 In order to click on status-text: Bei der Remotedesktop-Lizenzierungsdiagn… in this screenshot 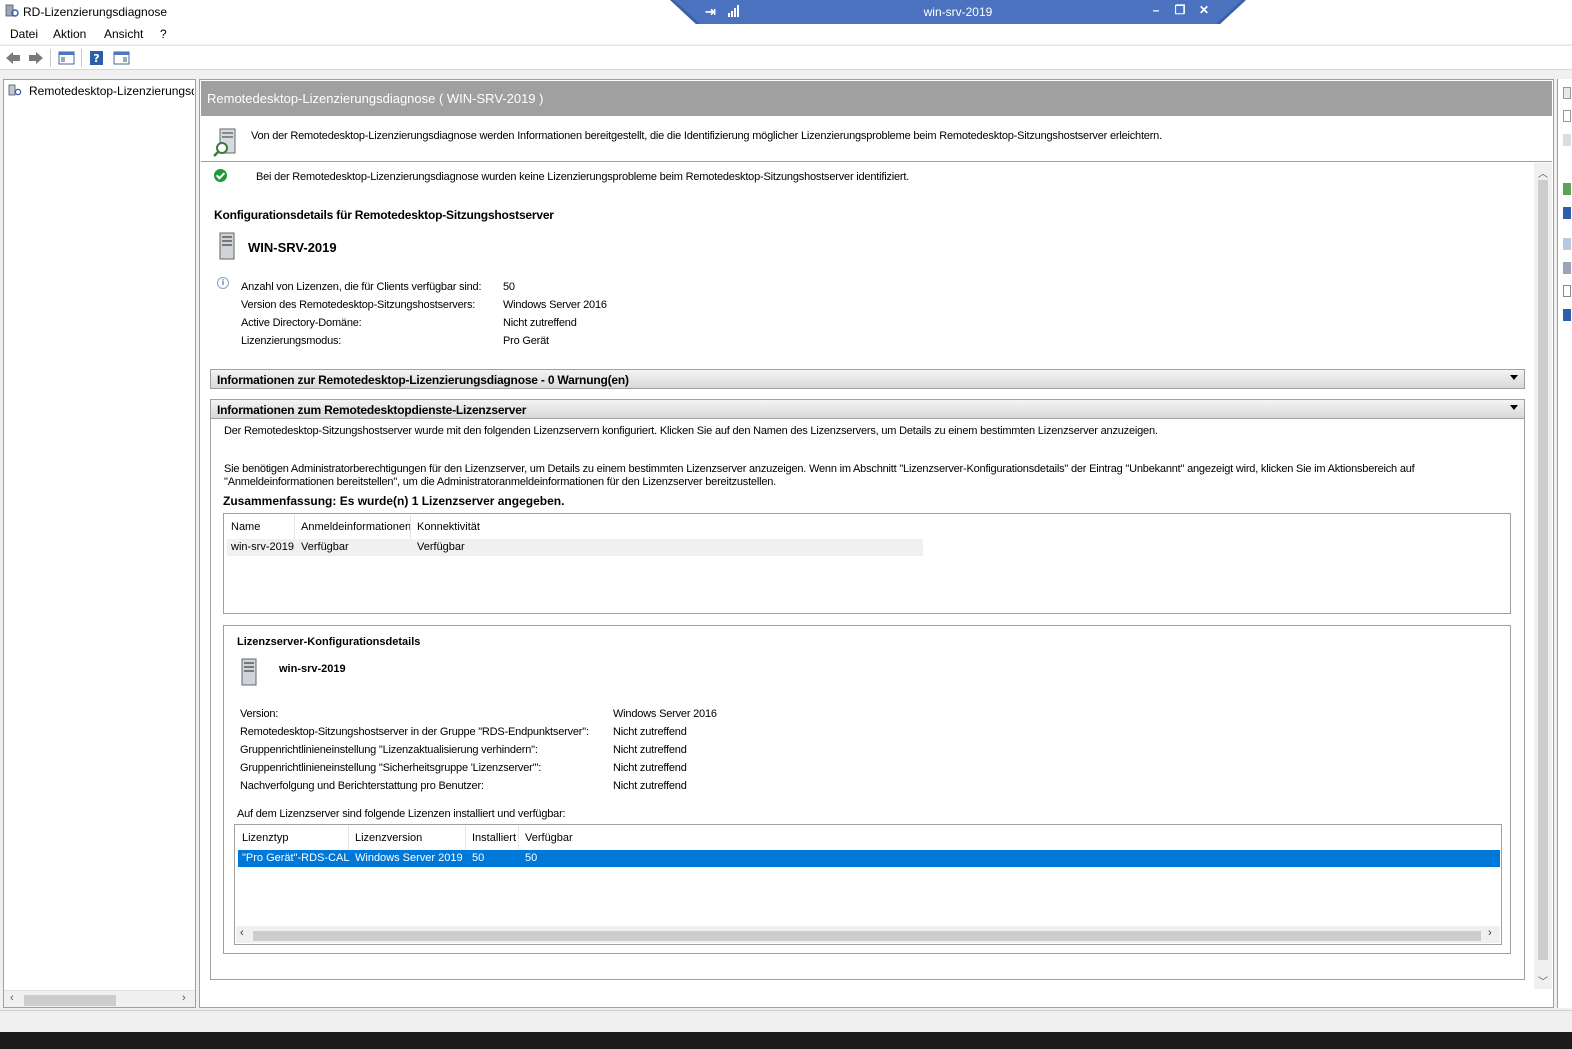, I will do `click(583, 177)`.